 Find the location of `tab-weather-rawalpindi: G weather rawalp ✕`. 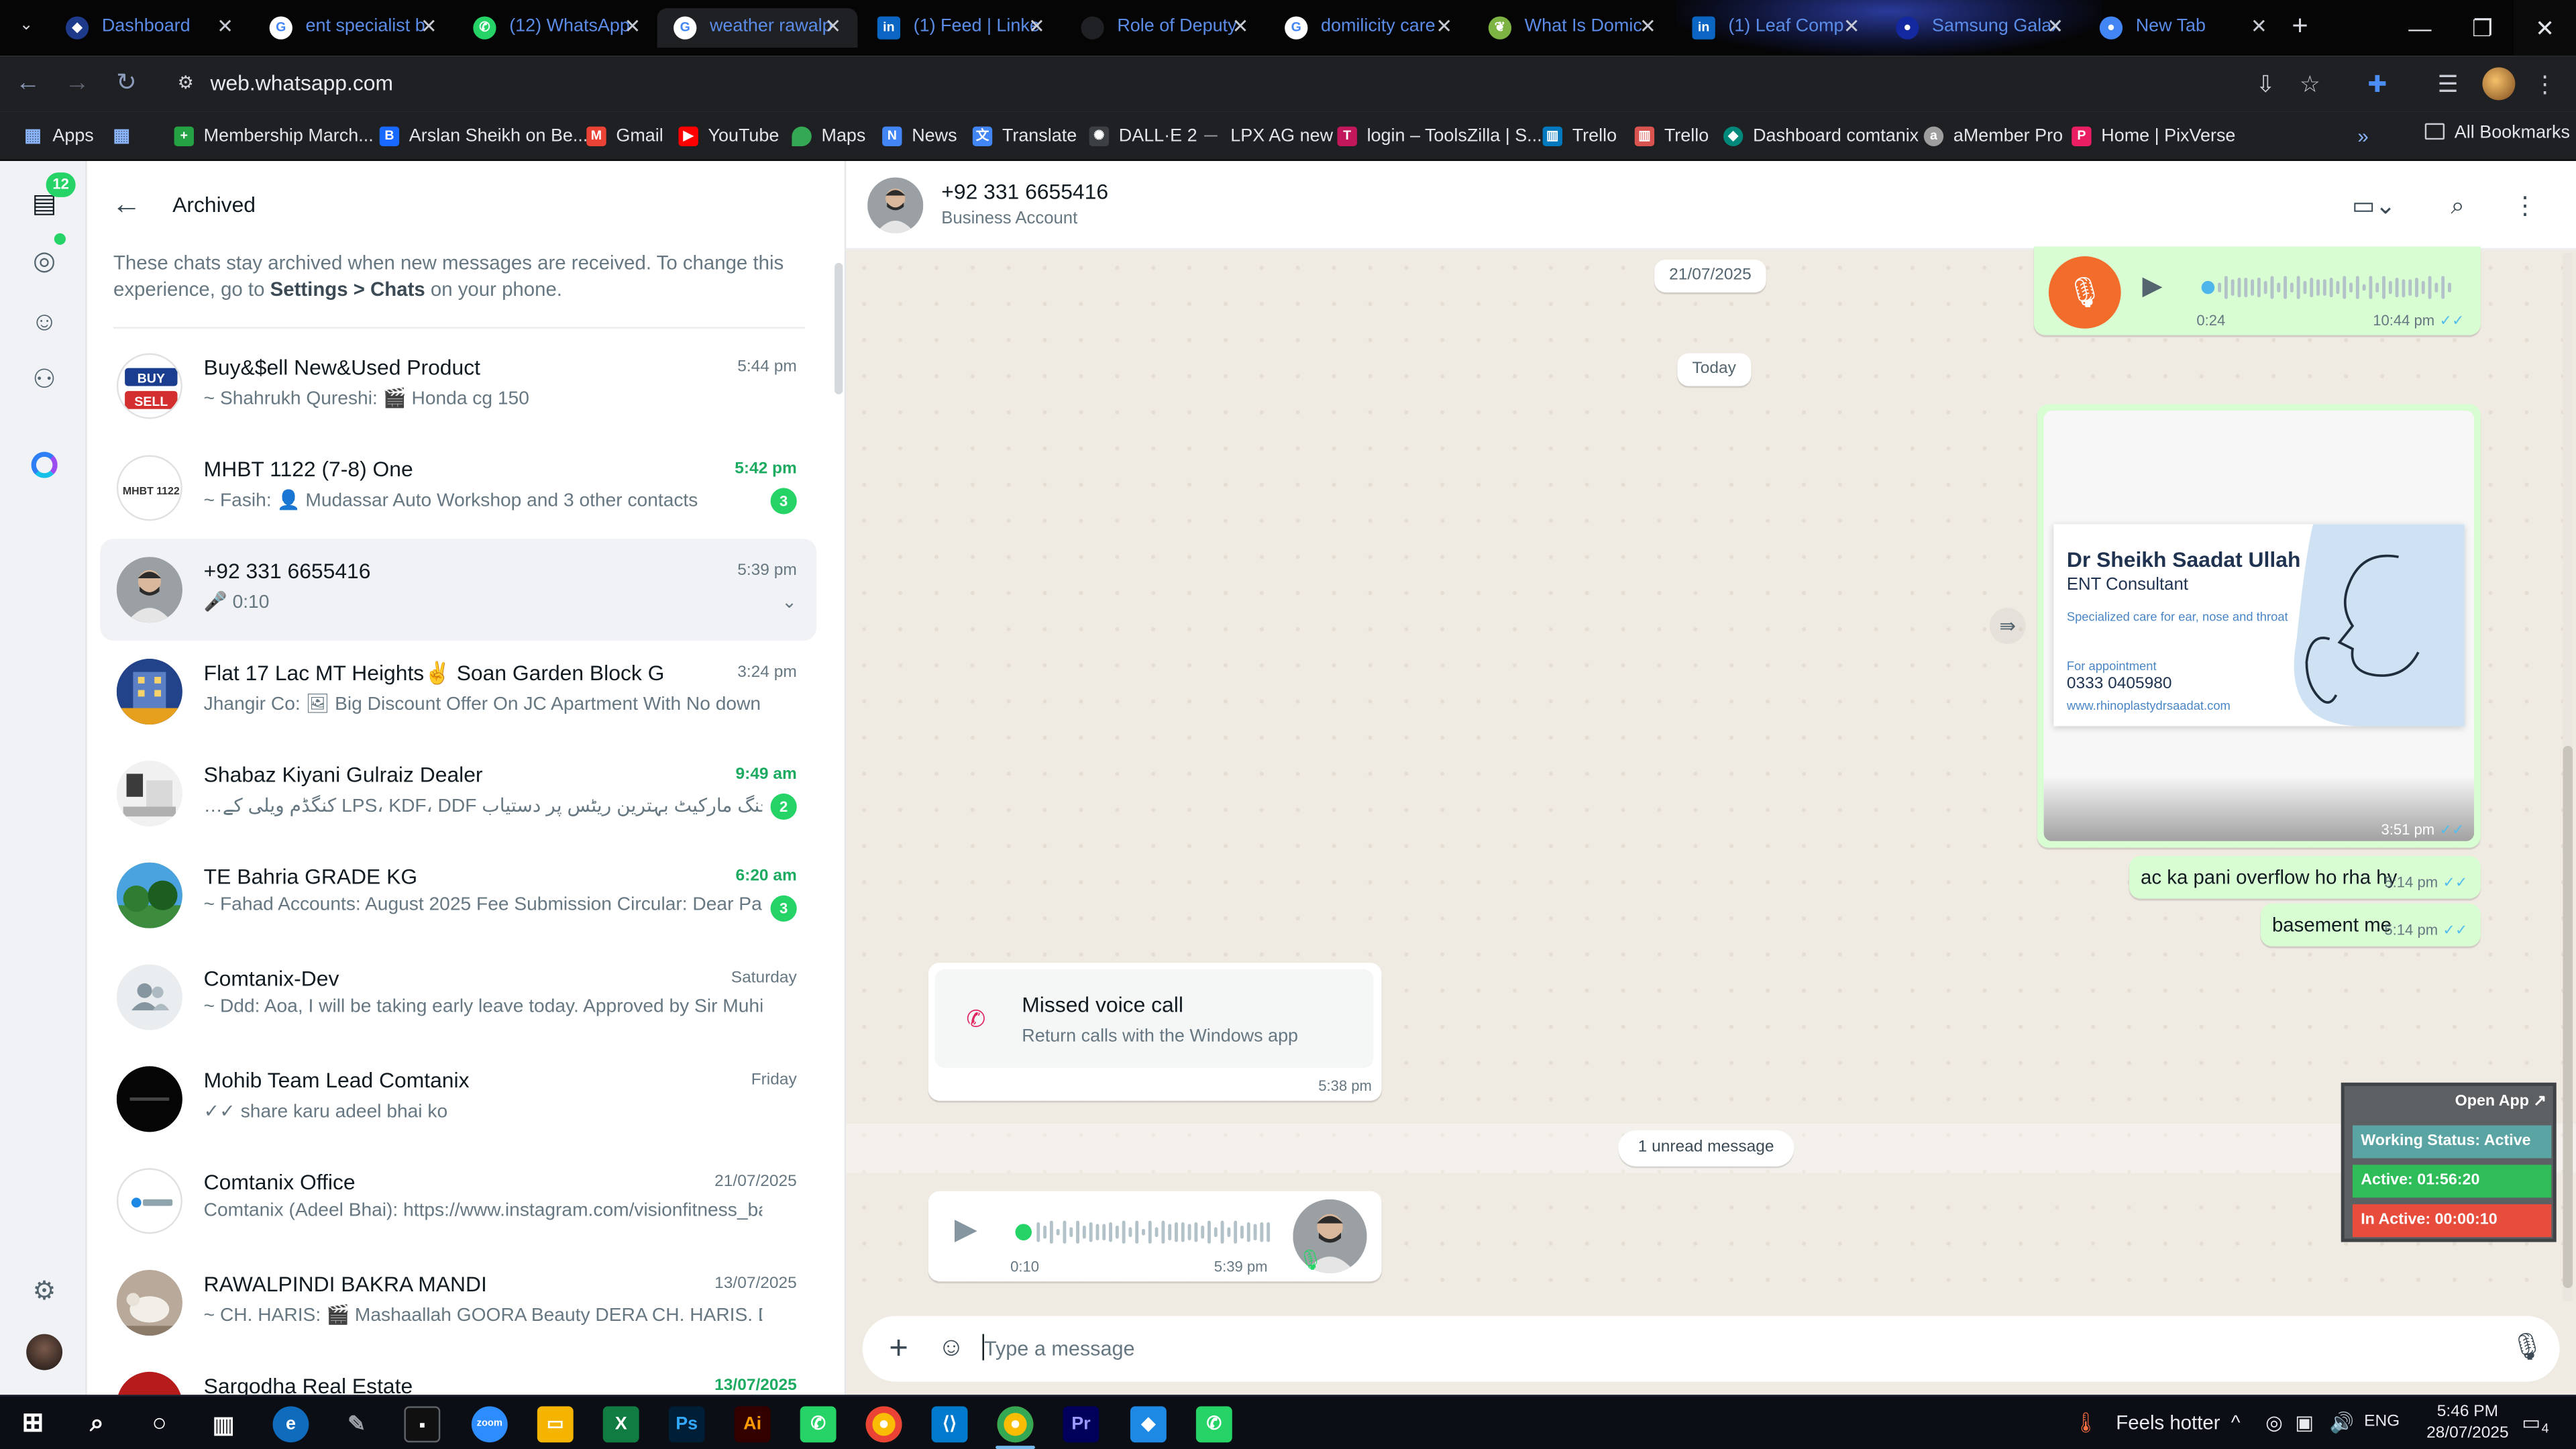

tab-weather-rawalpindi: G weather rawalp ✕ is located at coordinates (757, 28).